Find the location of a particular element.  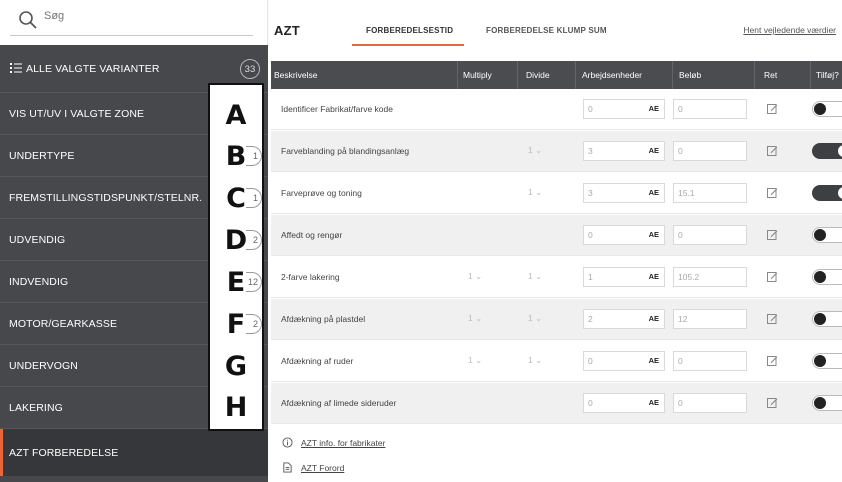

sidebar-item-label: LAKERING is located at coordinates (36, 407).